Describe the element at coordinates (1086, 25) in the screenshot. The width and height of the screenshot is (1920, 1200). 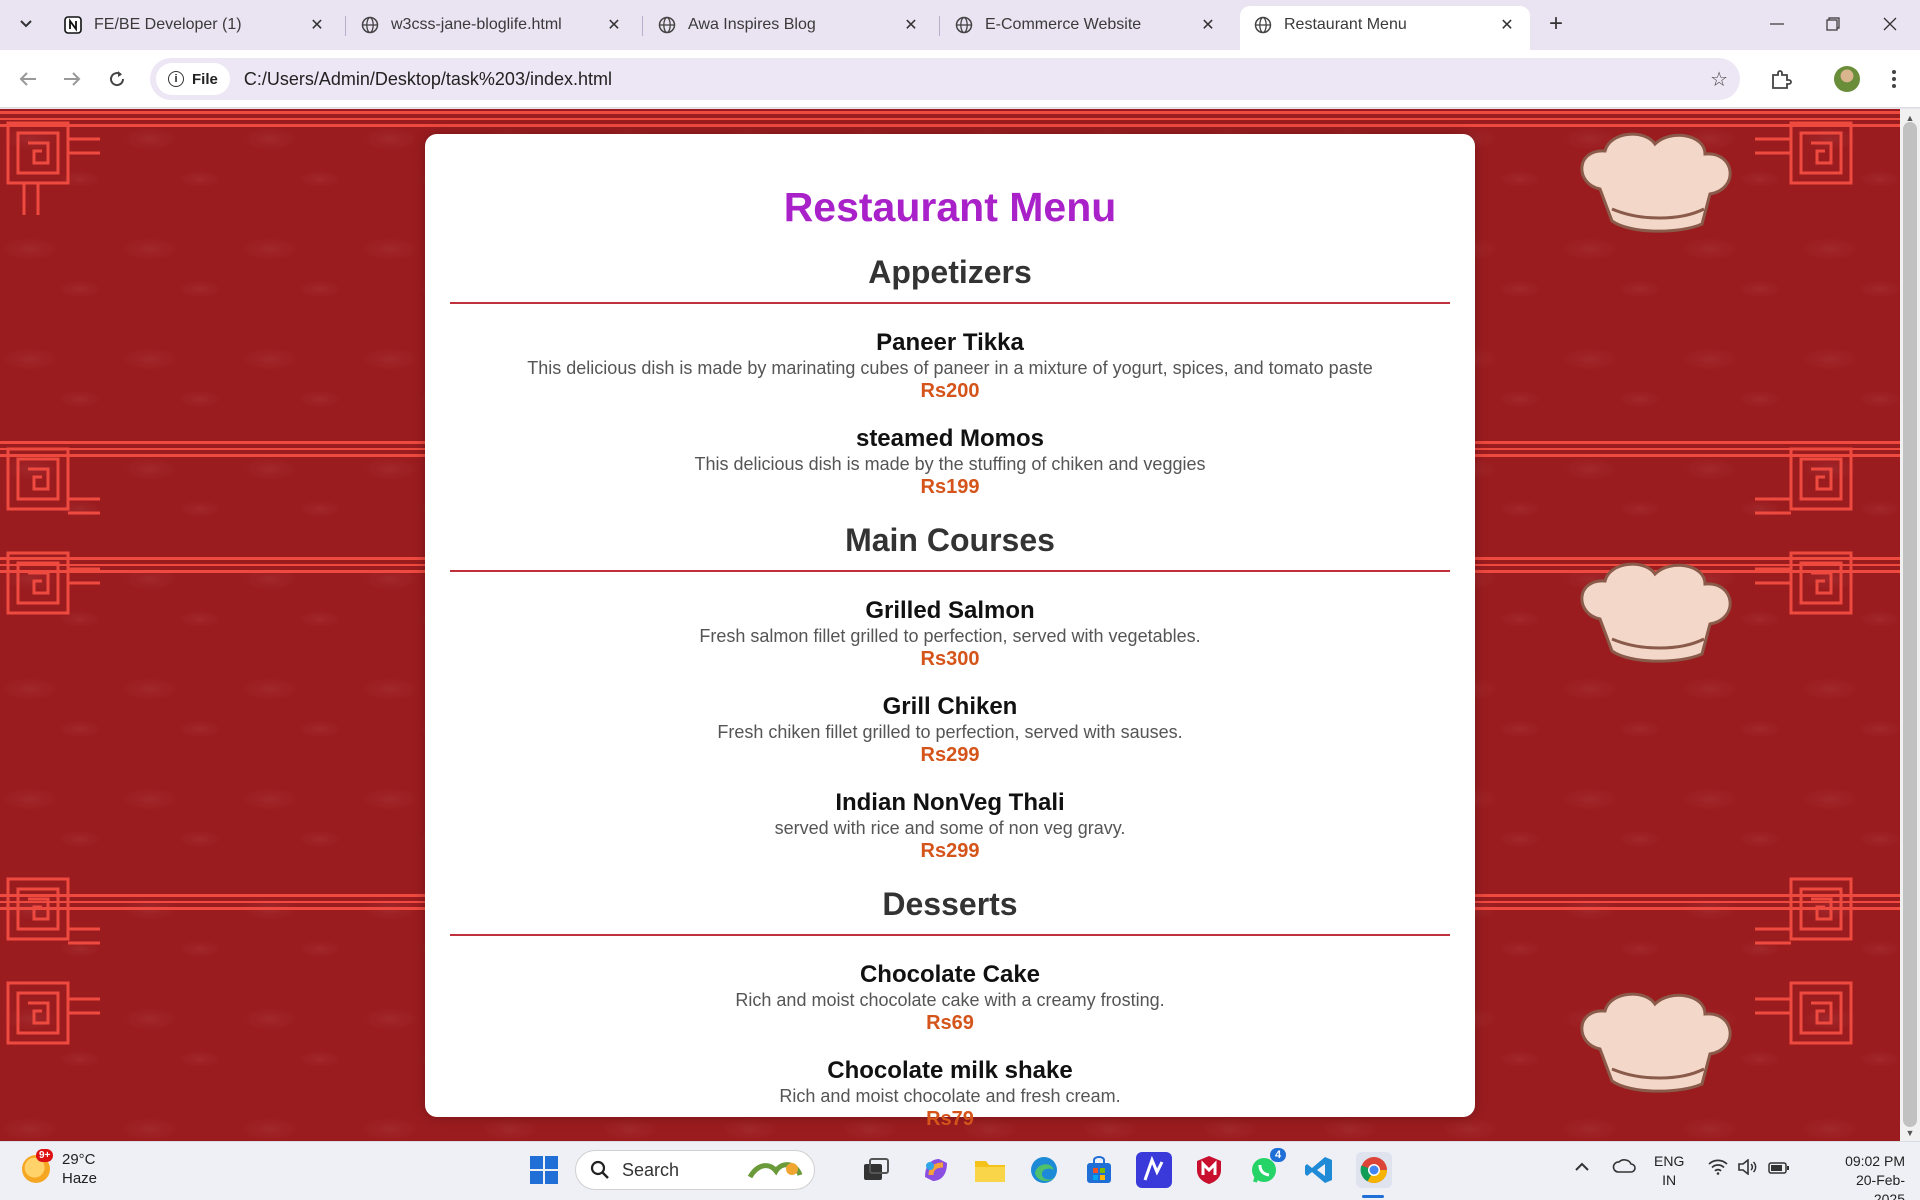
I see `tab-ecommerce: E-Commerce Website ✕` at that location.